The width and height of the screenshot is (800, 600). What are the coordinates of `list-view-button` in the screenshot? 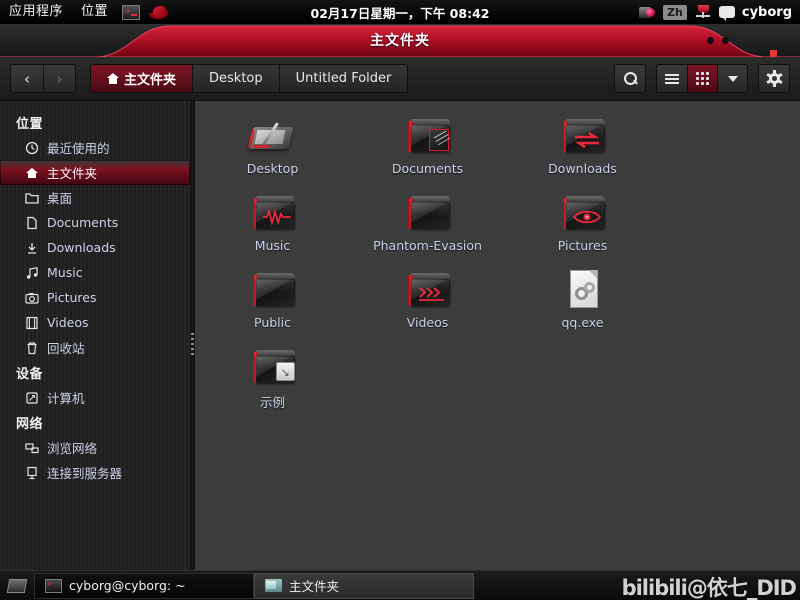 It's located at (672, 78).